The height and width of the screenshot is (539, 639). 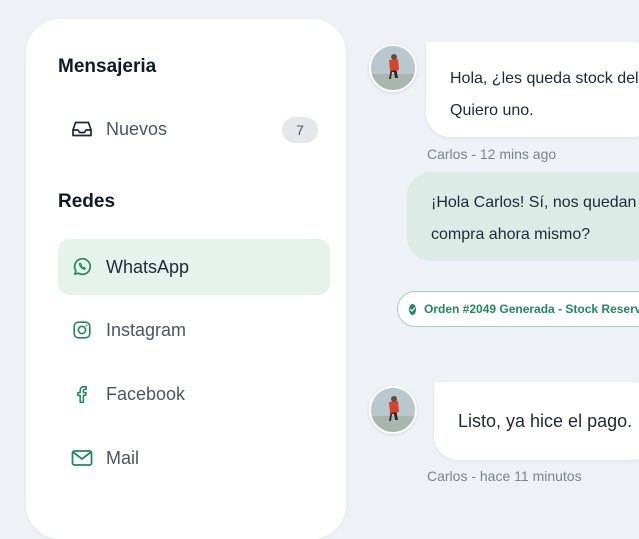 I want to click on instagram-icon, so click(x=82, y=330).